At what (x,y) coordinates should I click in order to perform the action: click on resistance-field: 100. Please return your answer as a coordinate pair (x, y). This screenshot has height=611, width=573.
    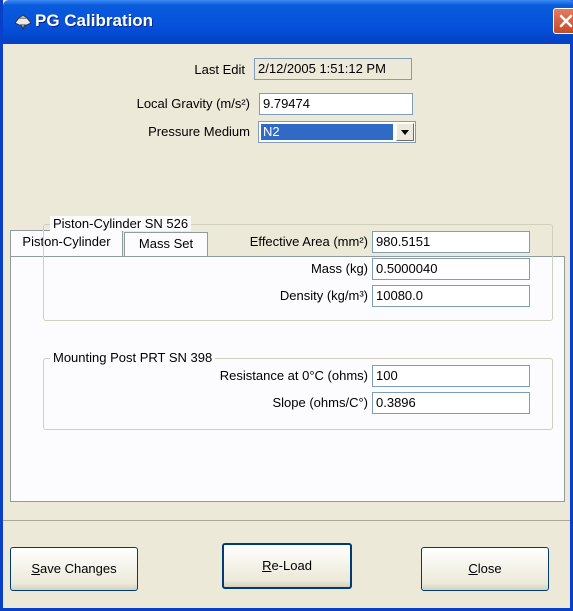
    Looking at the image, I should click on (451, 376).